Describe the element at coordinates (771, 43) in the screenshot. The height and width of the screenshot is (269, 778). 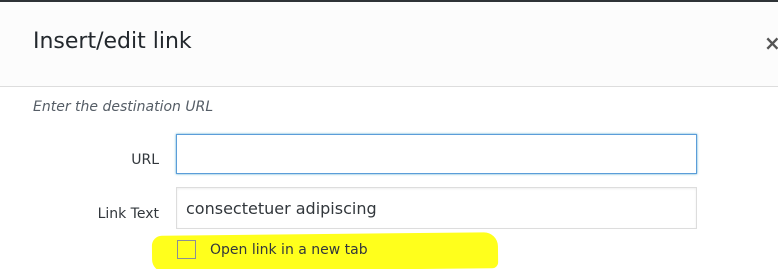
I see `close-icon: ×` at that location.